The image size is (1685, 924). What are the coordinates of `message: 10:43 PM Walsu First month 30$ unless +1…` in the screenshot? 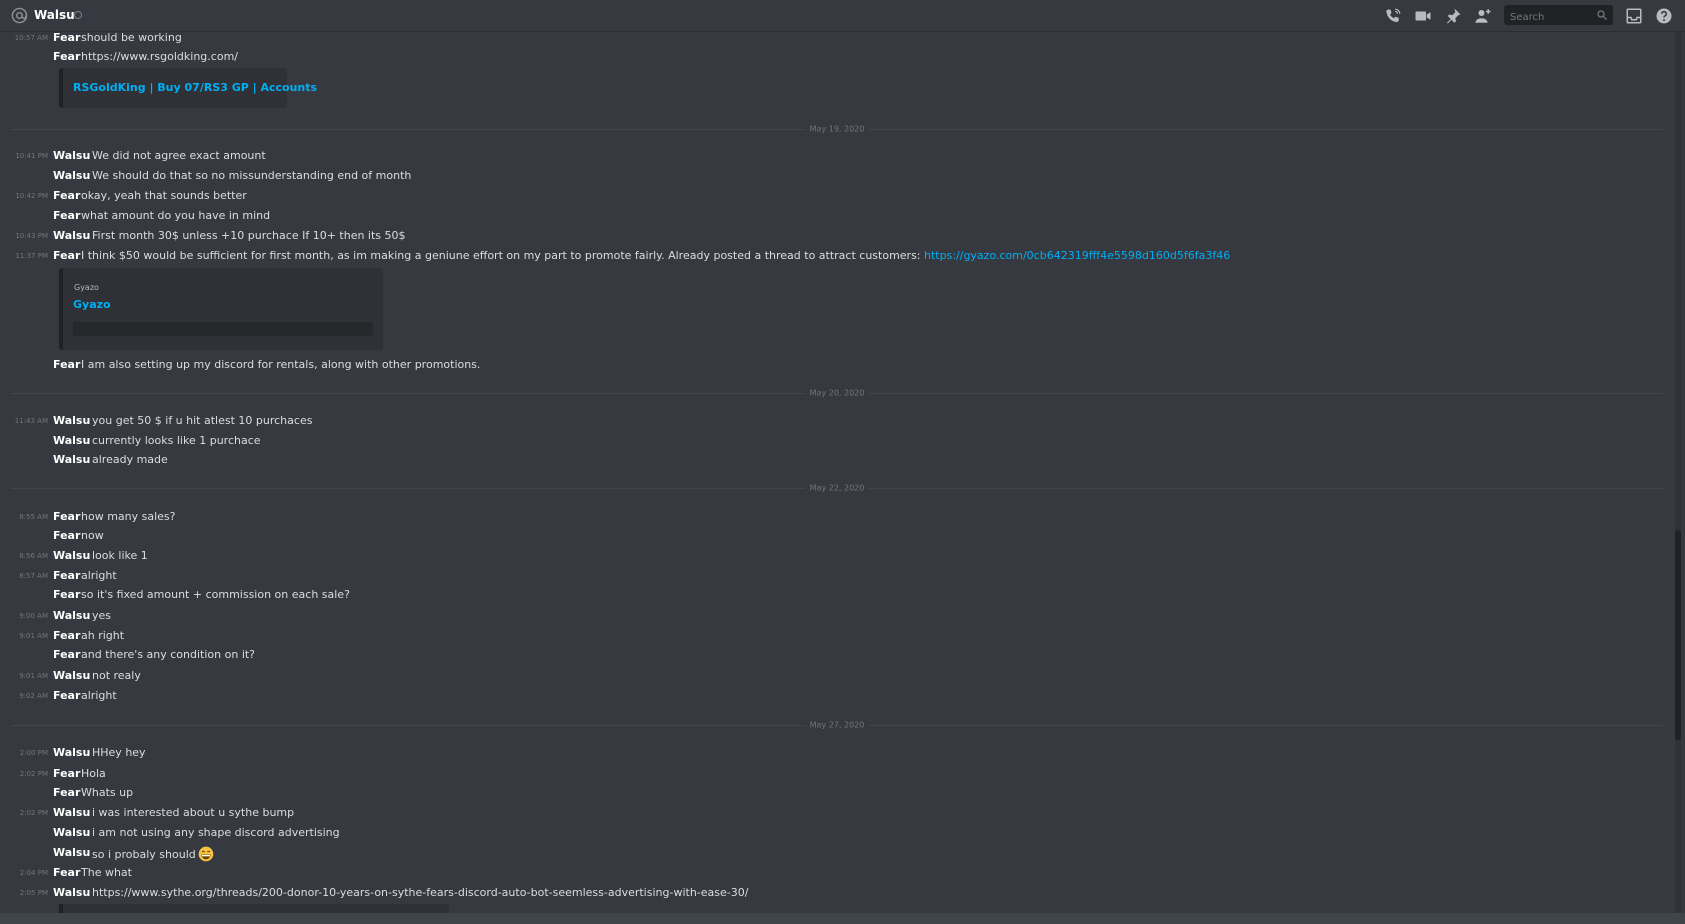 It's located at (832, 236).